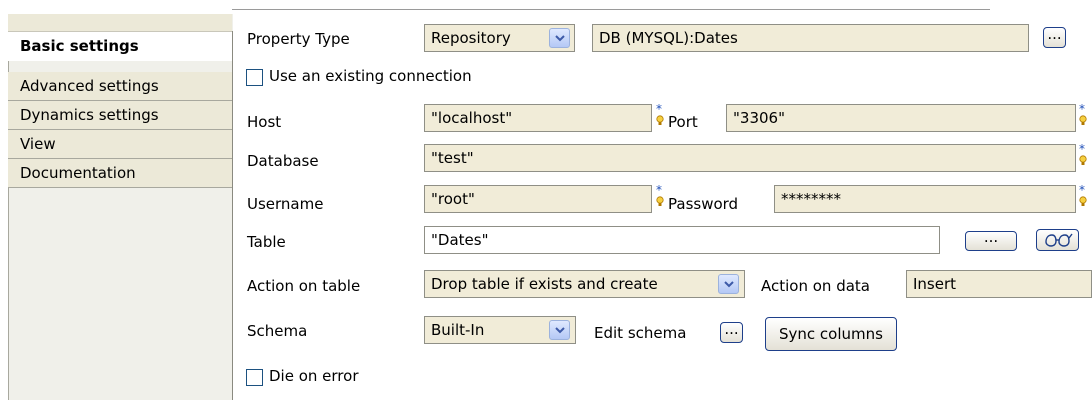 This screenshot has width=1092, height=400. I want to click on username-field: "root", so click(538, 199).